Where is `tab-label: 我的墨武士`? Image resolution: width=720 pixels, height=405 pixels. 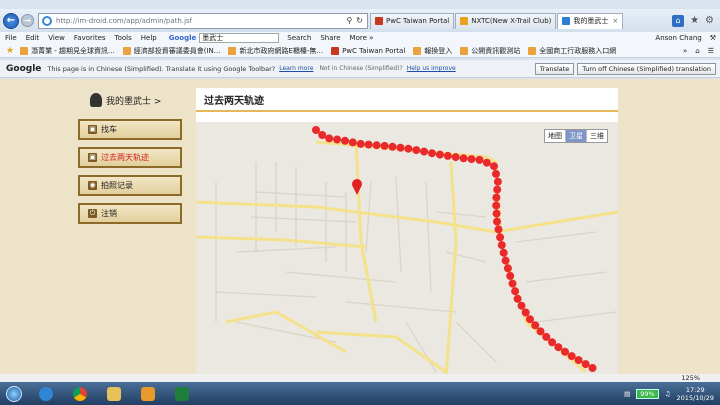 tab-label: 我的墨武士 is located at coordinates (591, 21).